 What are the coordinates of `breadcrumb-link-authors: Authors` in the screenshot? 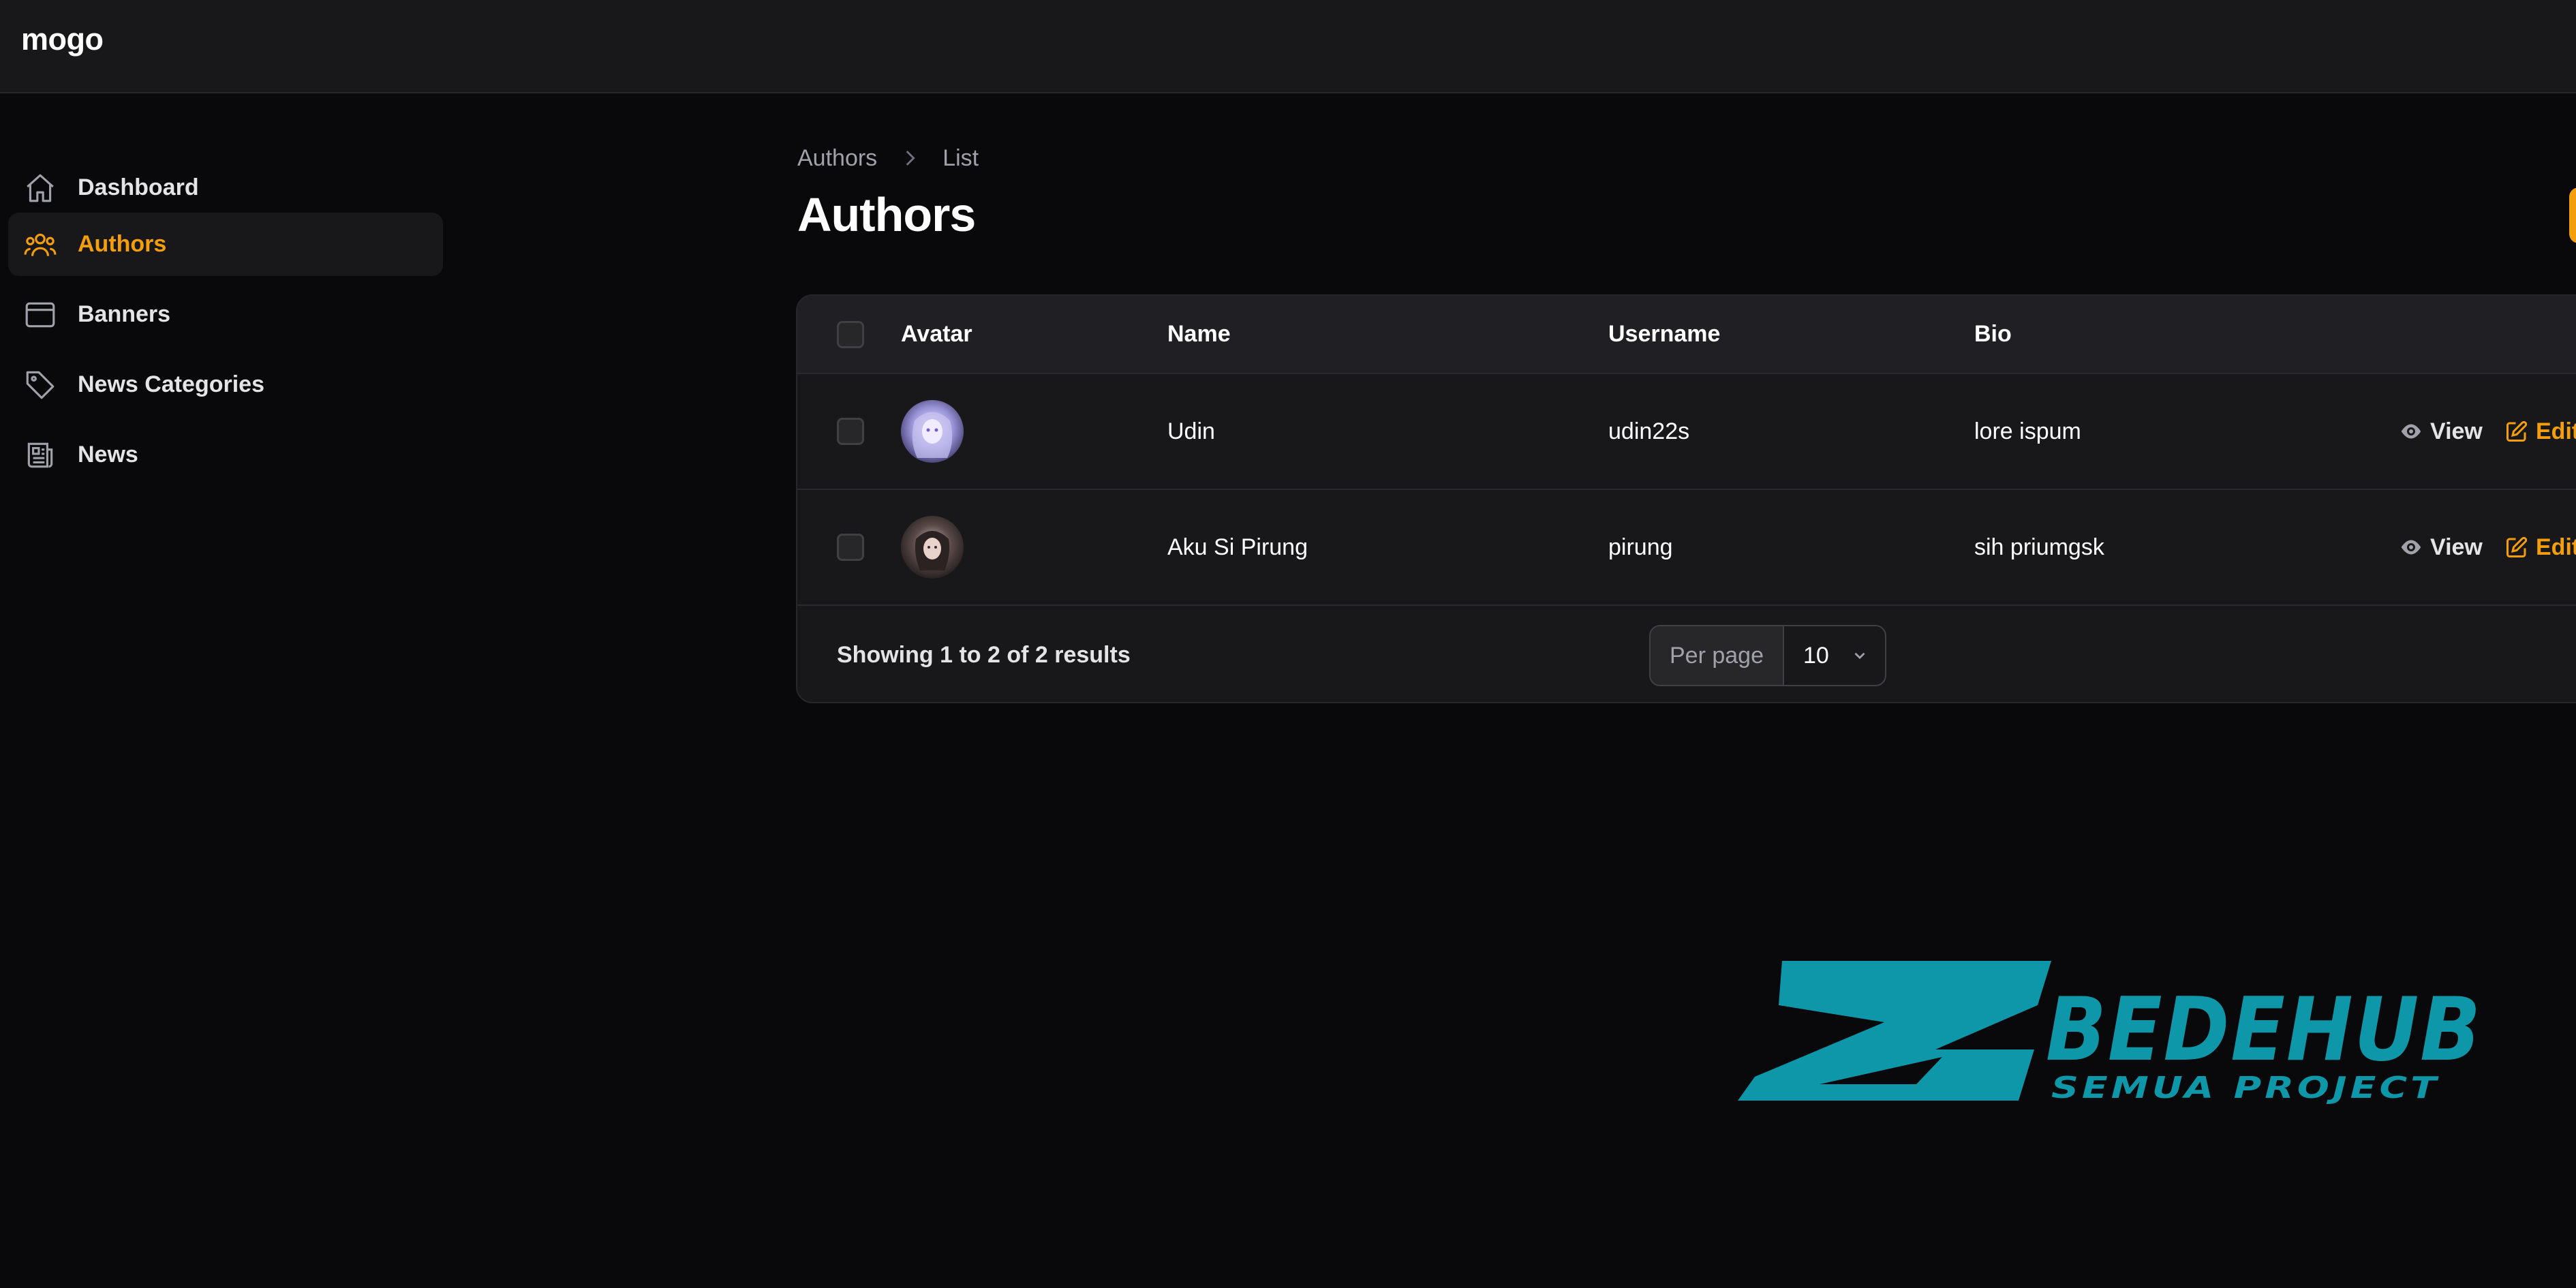 It's located at (837, 158).